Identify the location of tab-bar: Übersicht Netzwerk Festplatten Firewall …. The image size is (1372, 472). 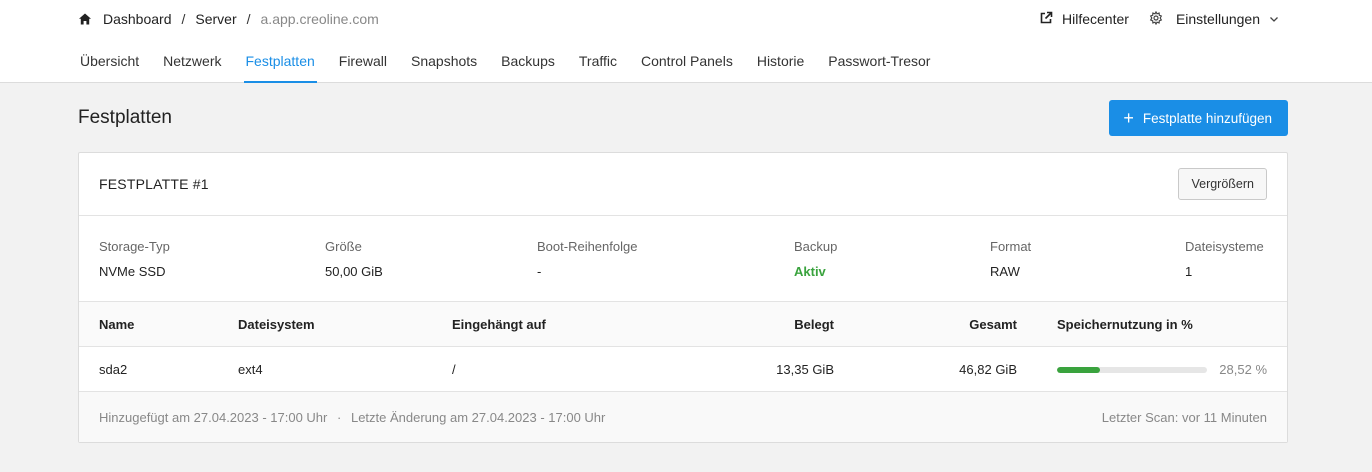
(517, 63).